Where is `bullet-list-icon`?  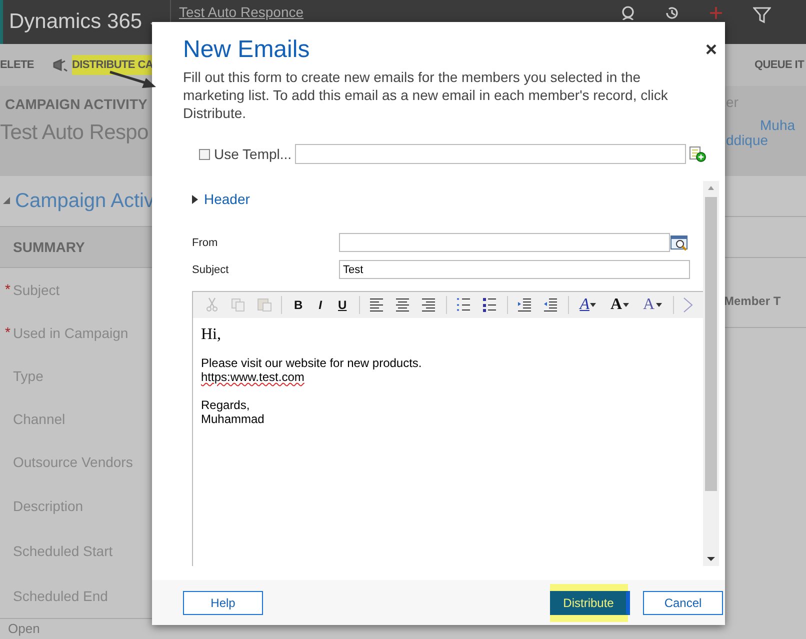
bullet-list-icon is located at coordinates (490, 305).